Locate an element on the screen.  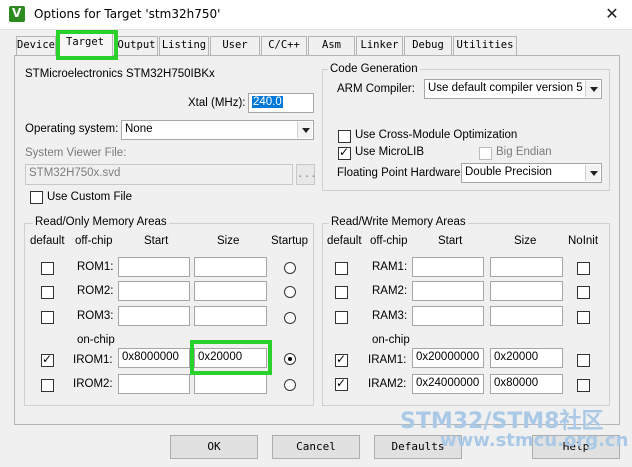
iram2-default-checkbox is located at coordinates (341, 383).